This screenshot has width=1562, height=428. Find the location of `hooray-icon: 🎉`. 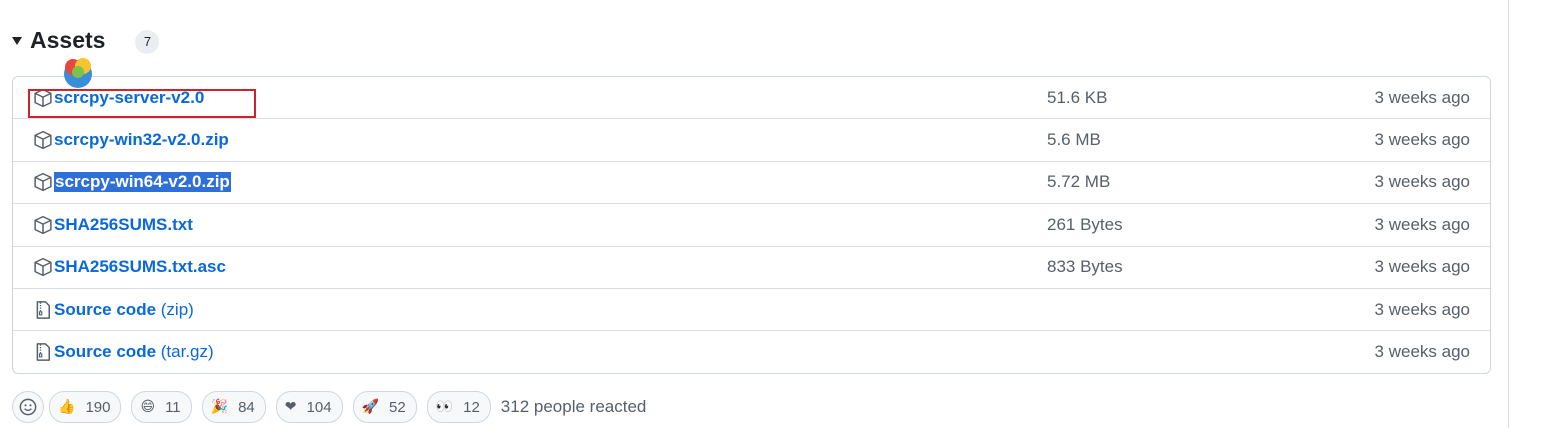

hooray-icon: 🎉 is located at coordinates (219, 407).